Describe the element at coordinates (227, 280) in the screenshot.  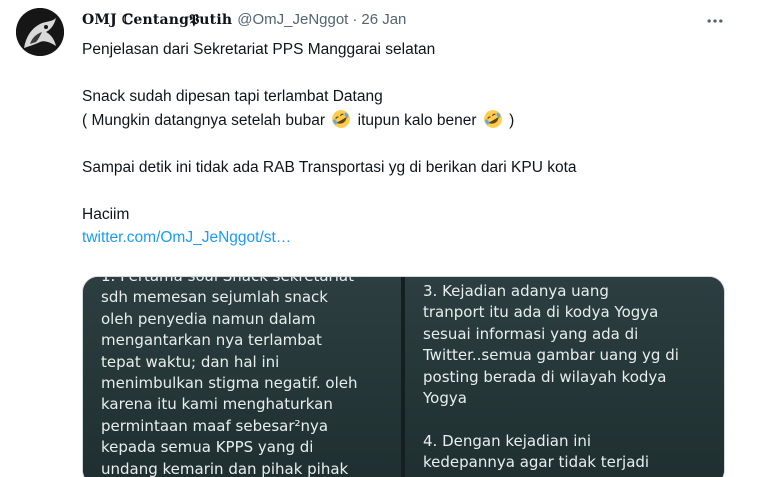
I see `image-text-line: 1. Pertama soal Snack sekretariat` at that location.